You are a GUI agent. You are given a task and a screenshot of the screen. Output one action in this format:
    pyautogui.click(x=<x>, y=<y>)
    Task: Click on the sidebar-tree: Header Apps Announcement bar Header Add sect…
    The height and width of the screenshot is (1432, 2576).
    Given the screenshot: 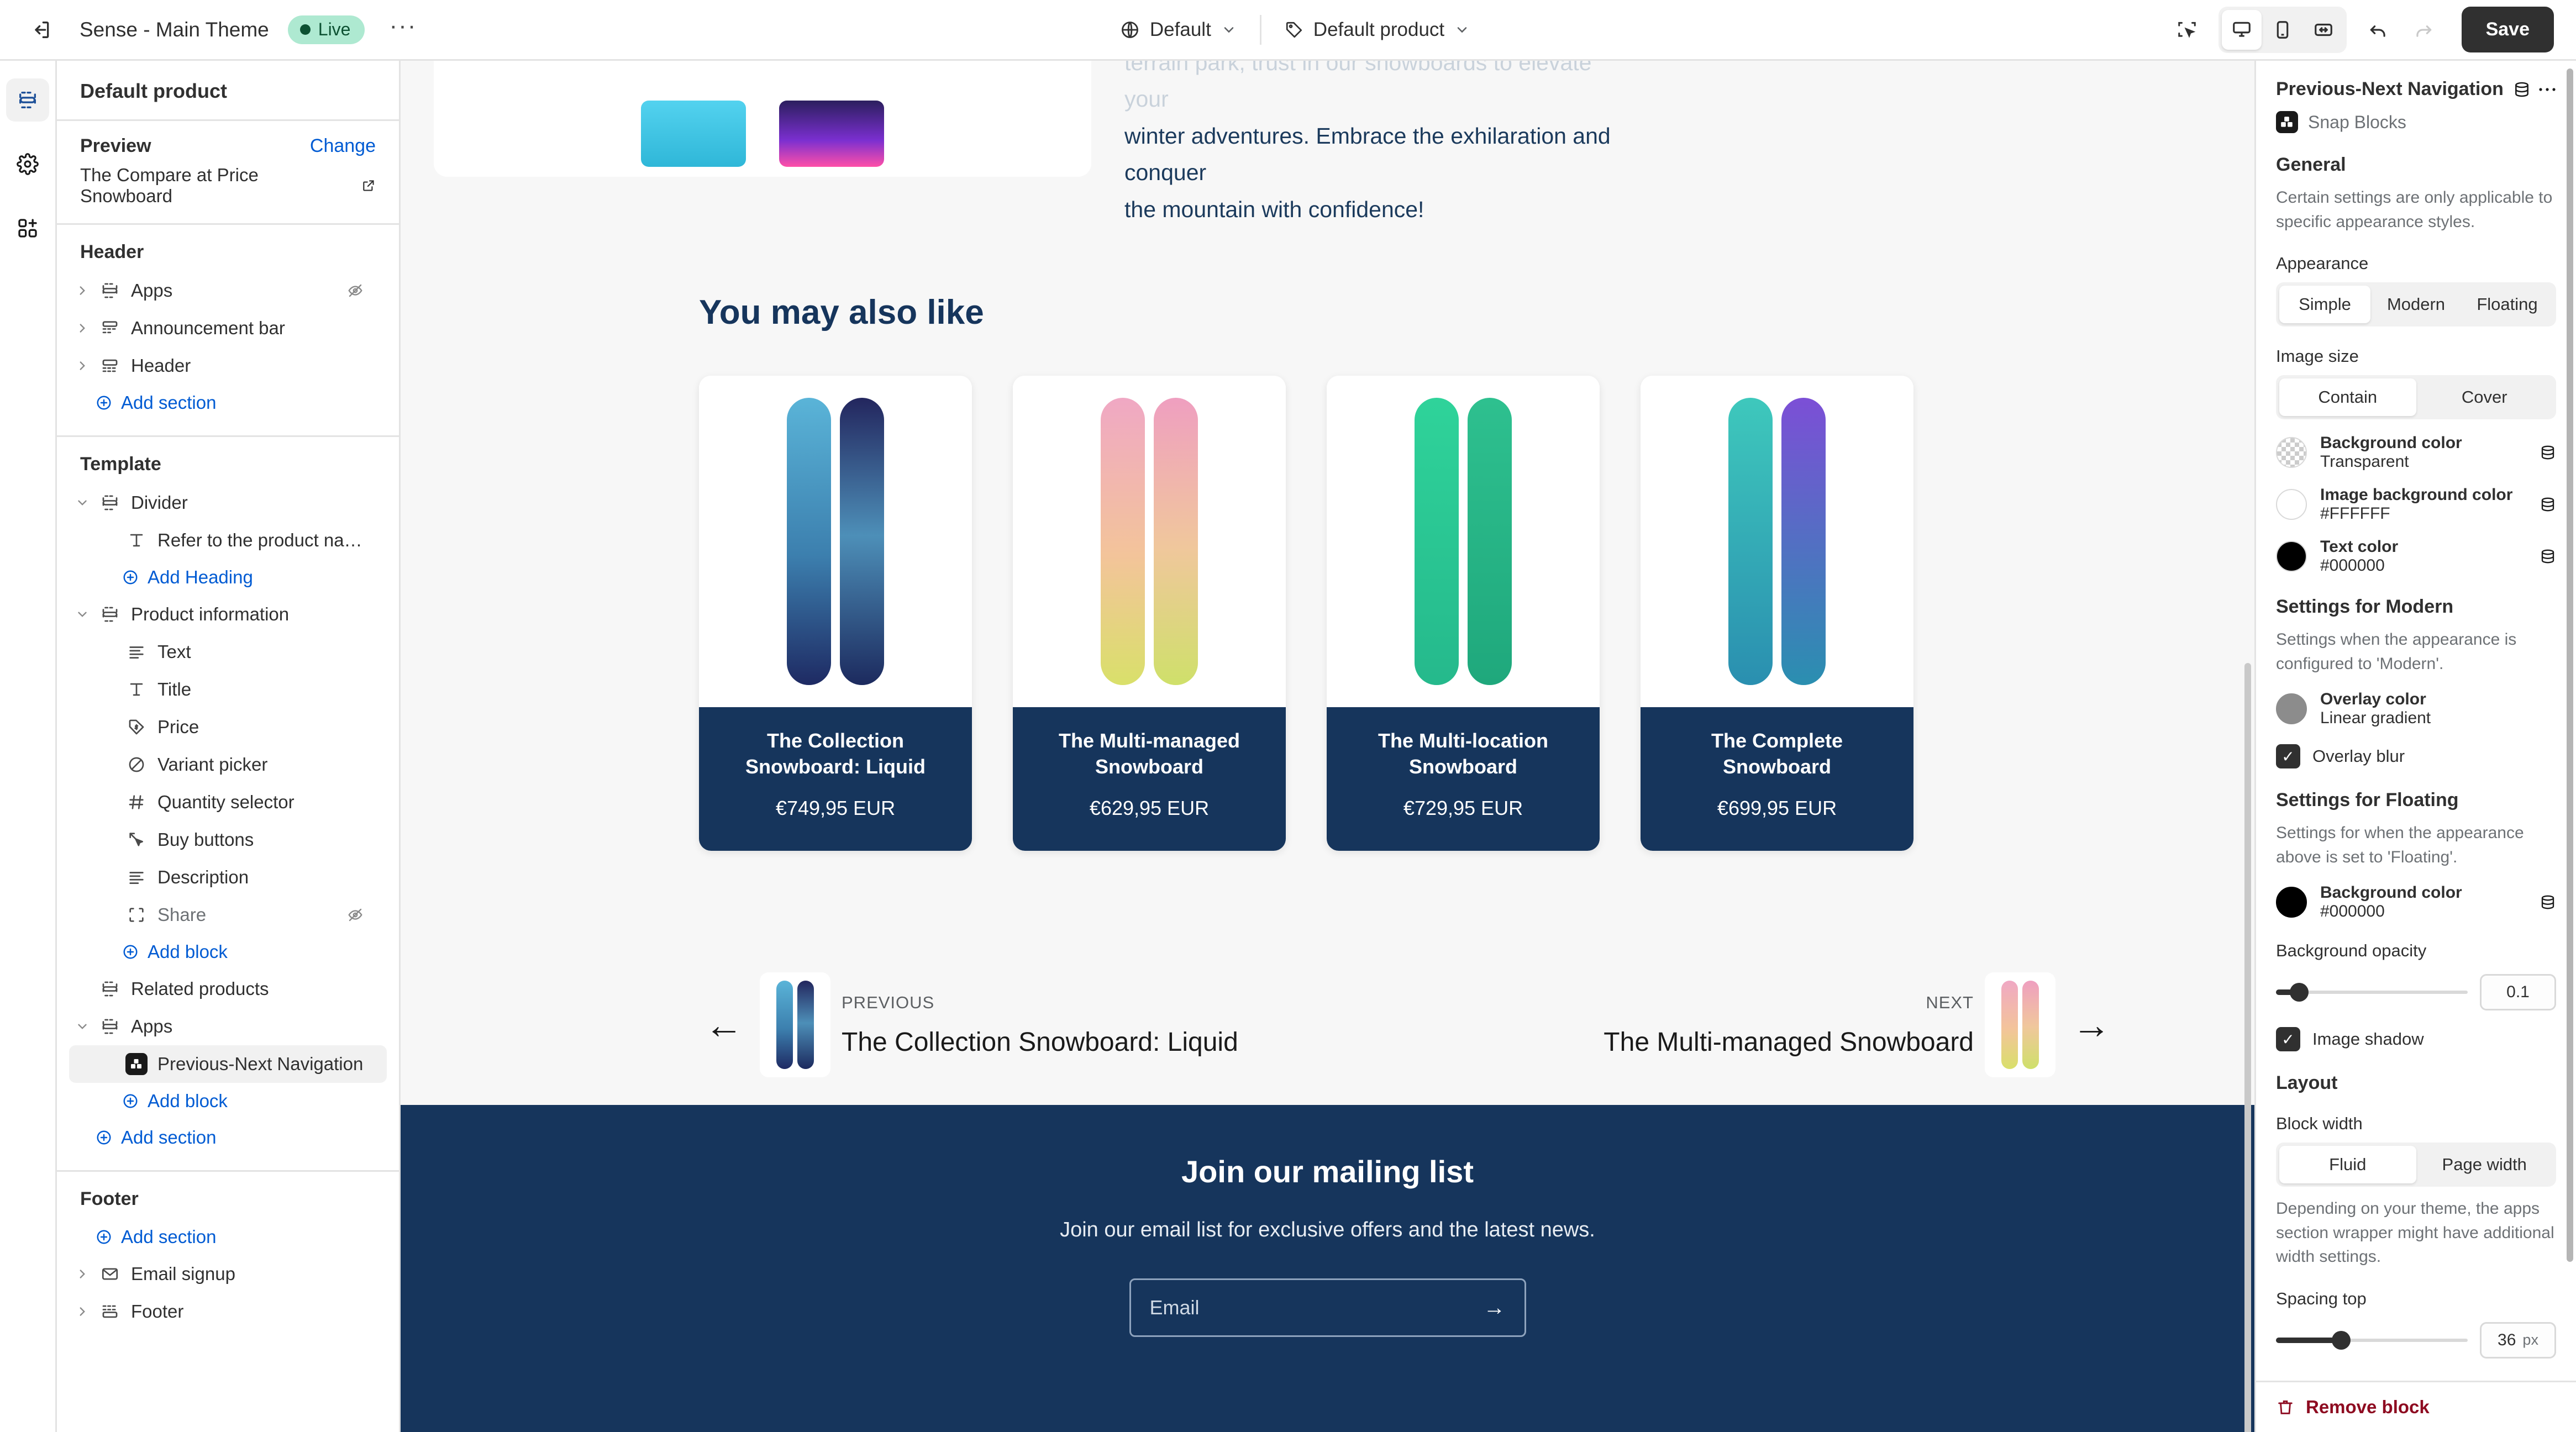 What is the action you would take?
    pyautogui.click(x=228, y=828)
    